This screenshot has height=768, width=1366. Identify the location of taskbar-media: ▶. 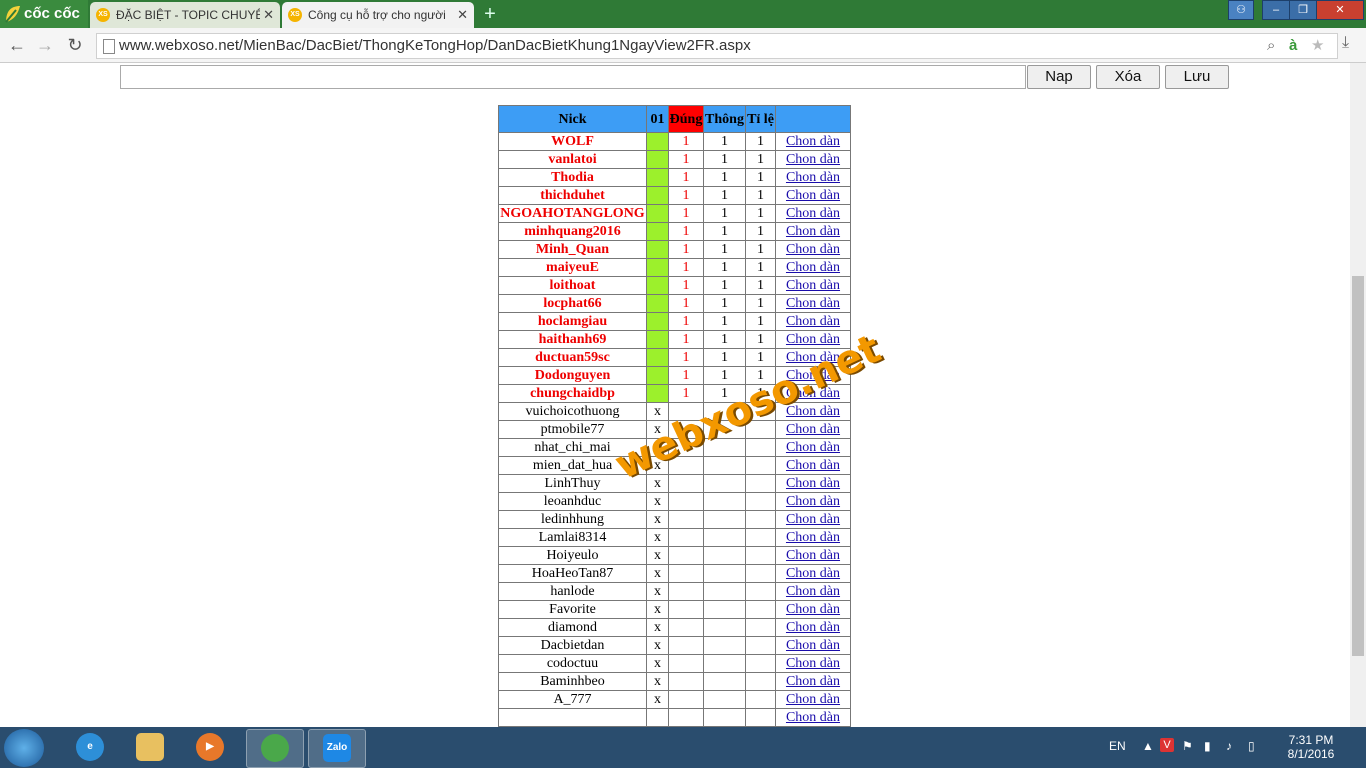
(210, 747).